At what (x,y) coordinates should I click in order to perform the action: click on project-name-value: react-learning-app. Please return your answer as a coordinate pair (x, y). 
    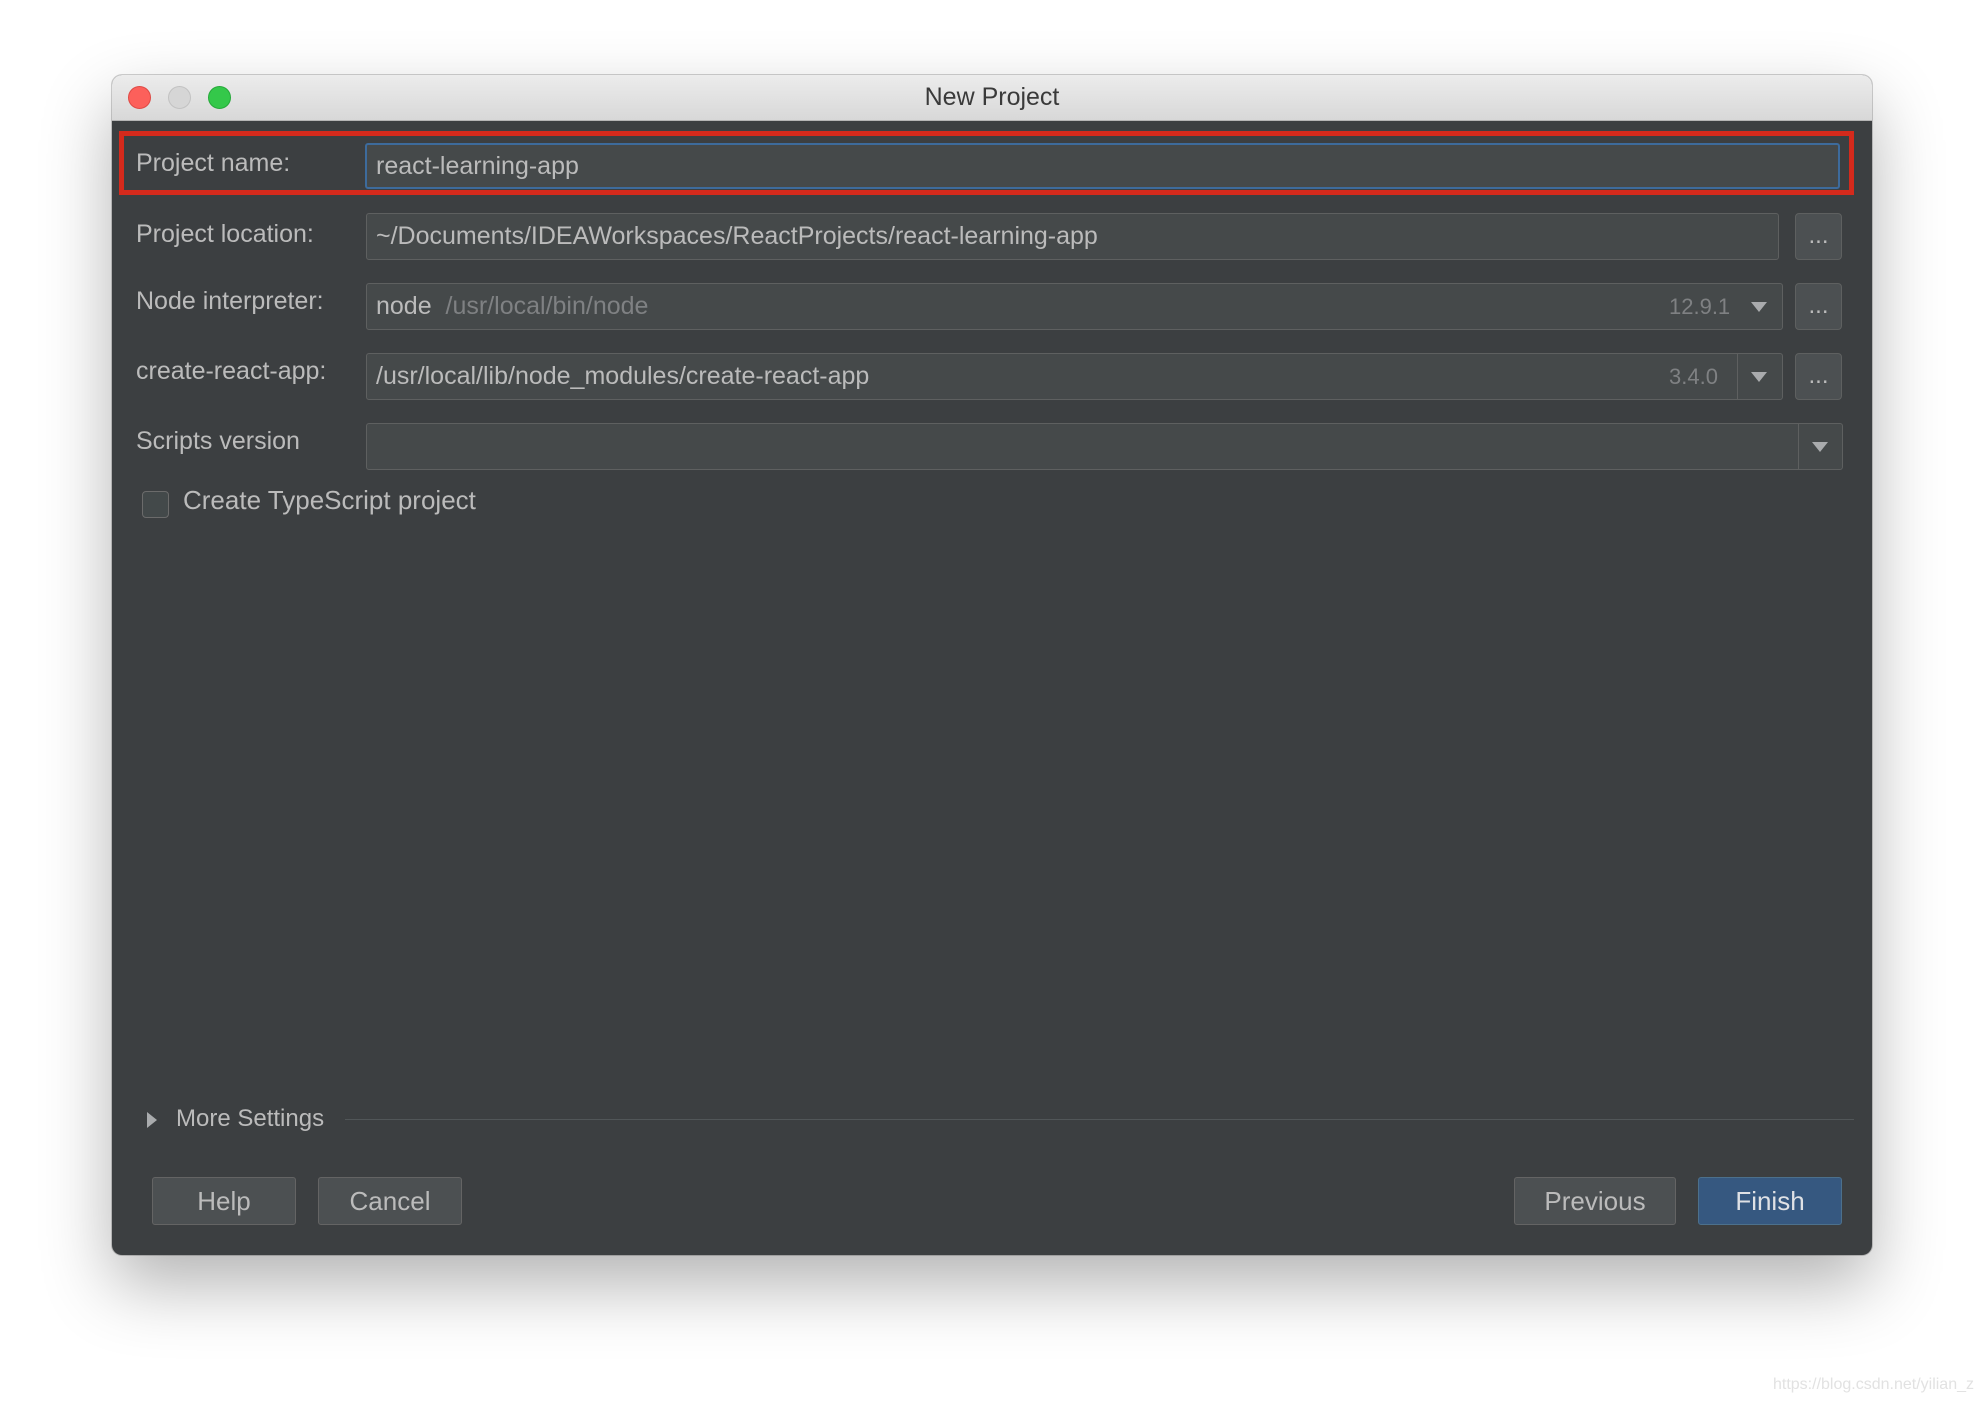
    Looking at the image, I should click on (477, 166).